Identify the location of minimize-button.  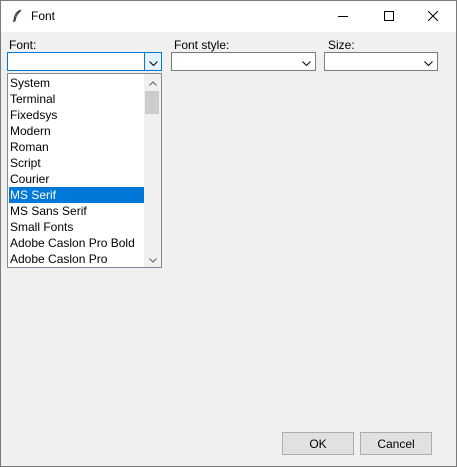
(343, 16).